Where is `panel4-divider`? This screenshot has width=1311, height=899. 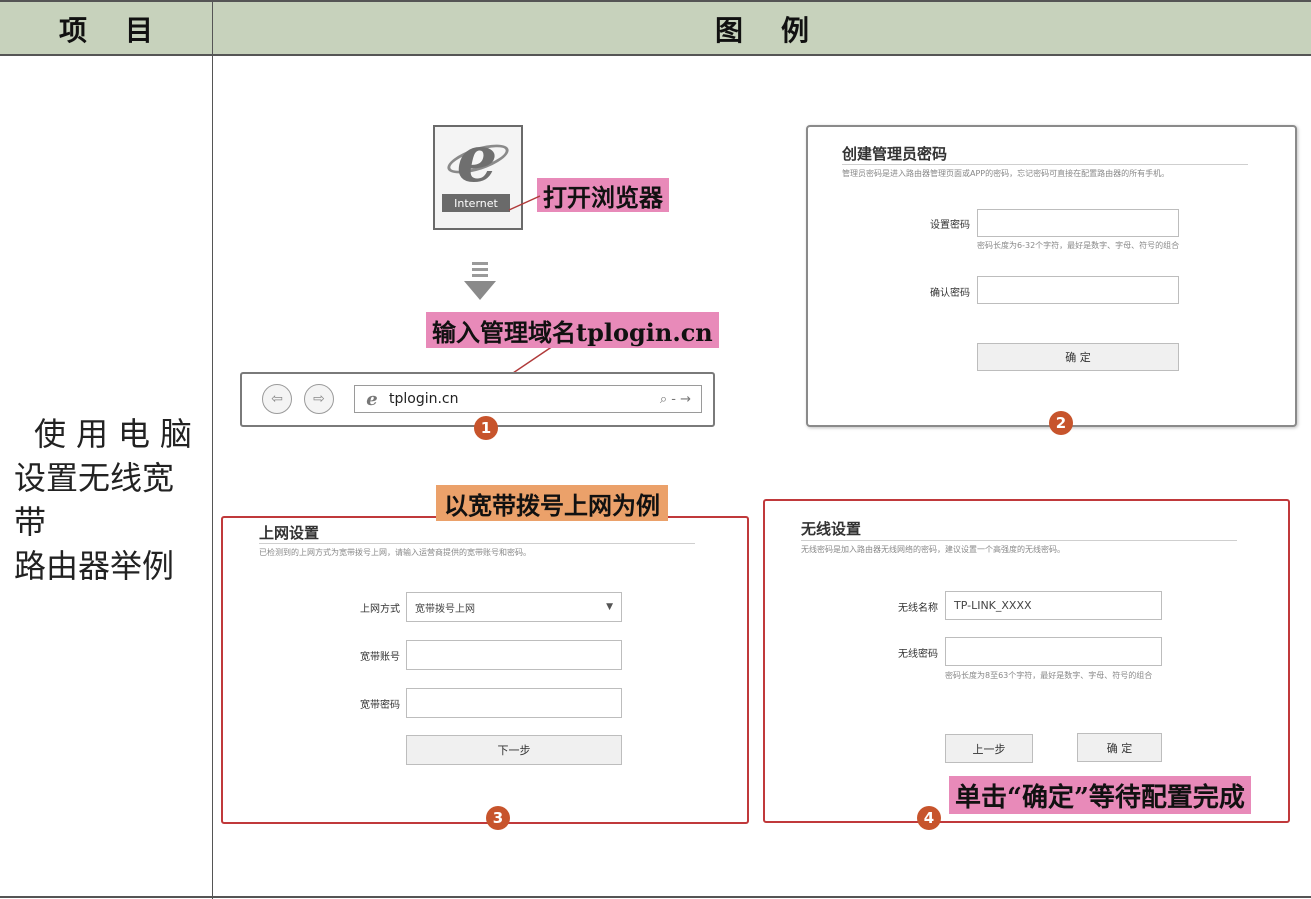 panel4-divider is located at coordinates (1019, 540).